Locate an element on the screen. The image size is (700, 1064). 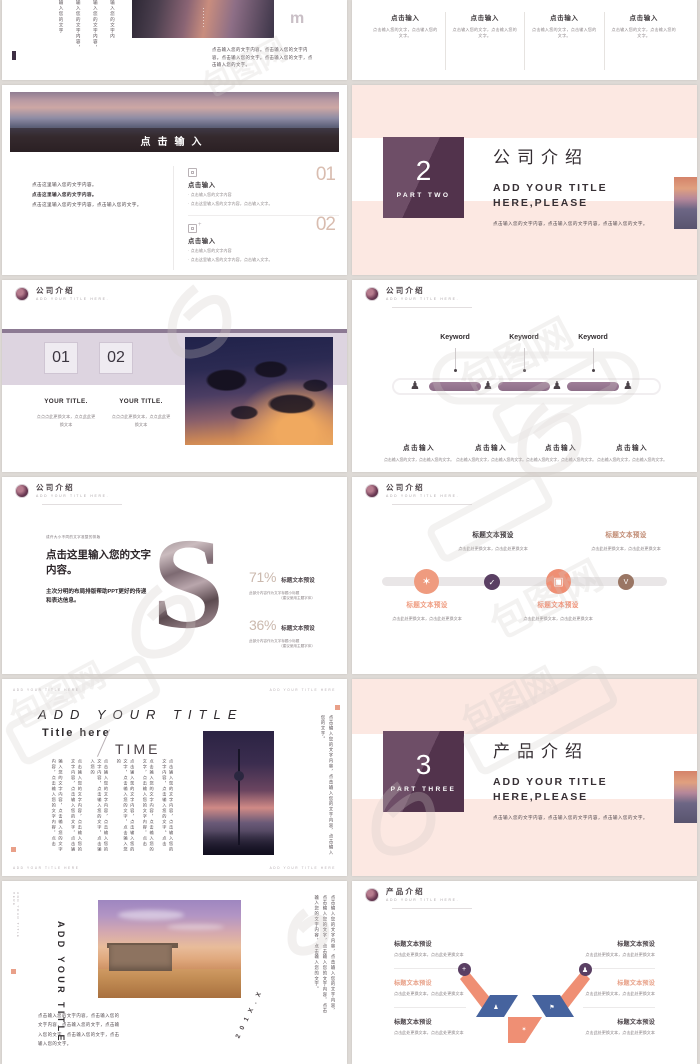
chain-segment is located at coordinates (455, 386).